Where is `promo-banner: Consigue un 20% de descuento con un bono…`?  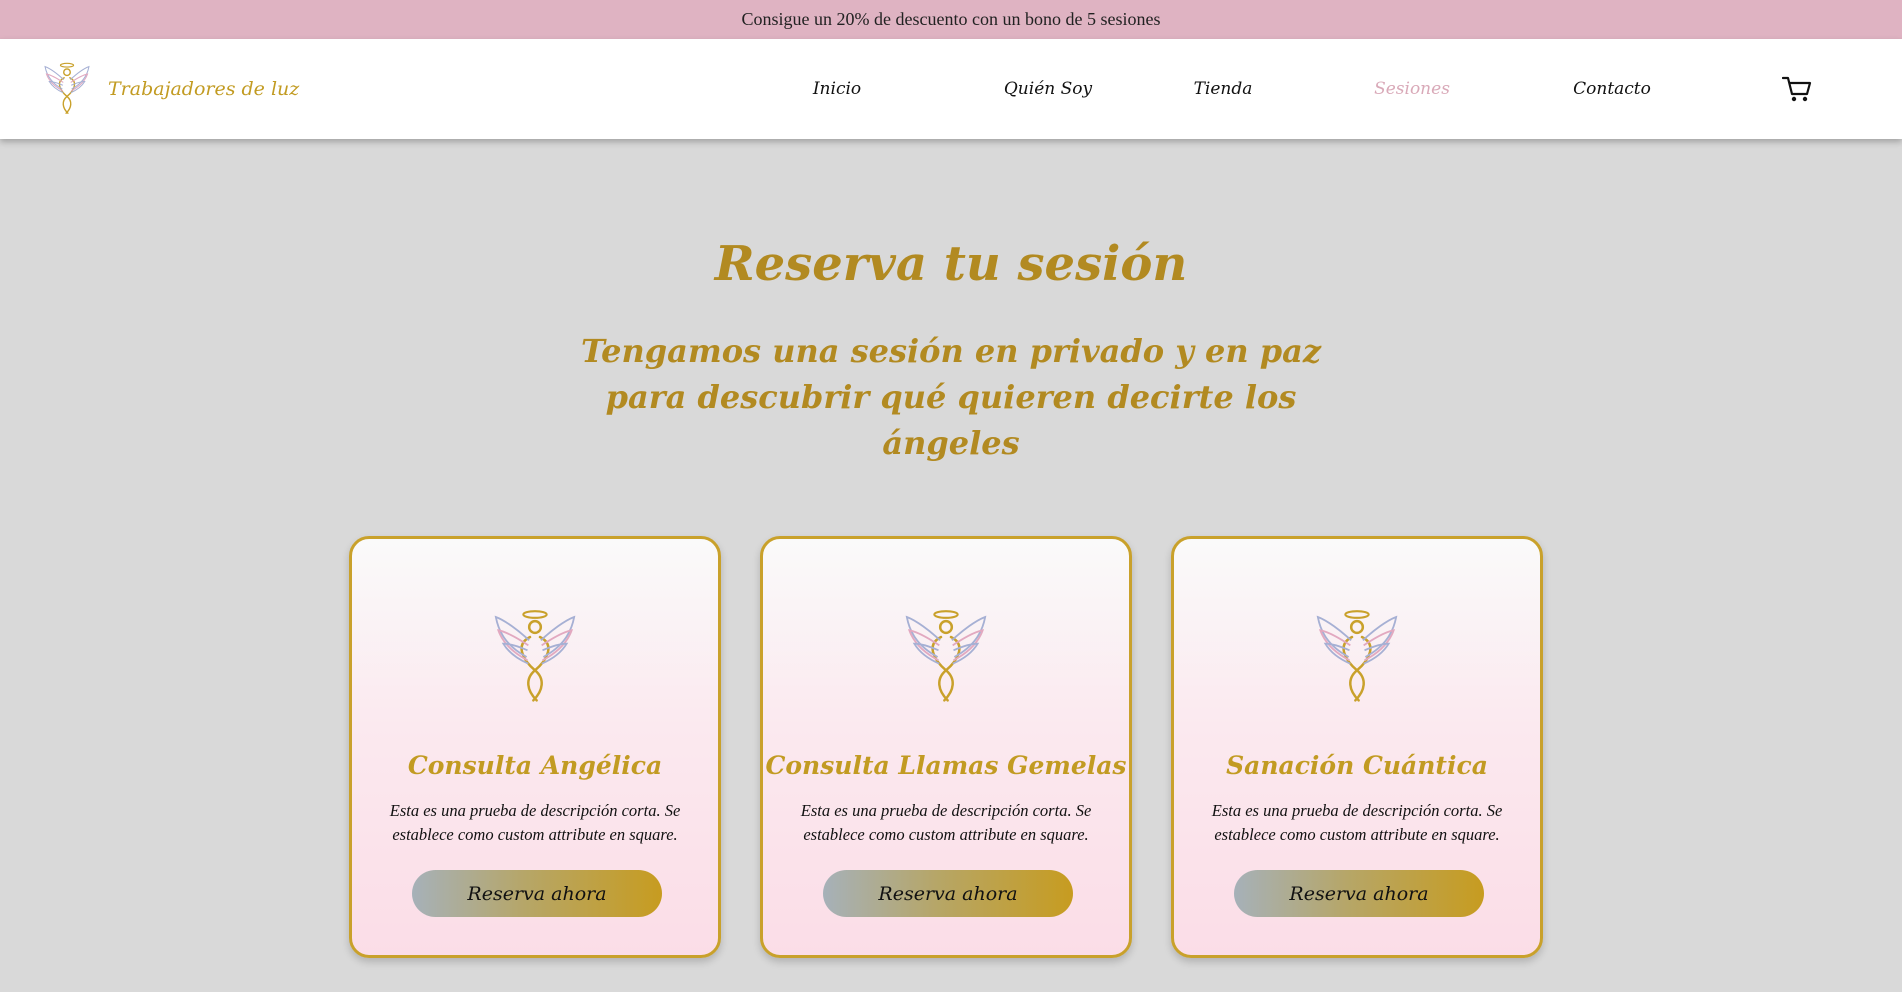
promo-banner: Consigue un 20% de descuento con un bono… is located at coordinates (951, 19).